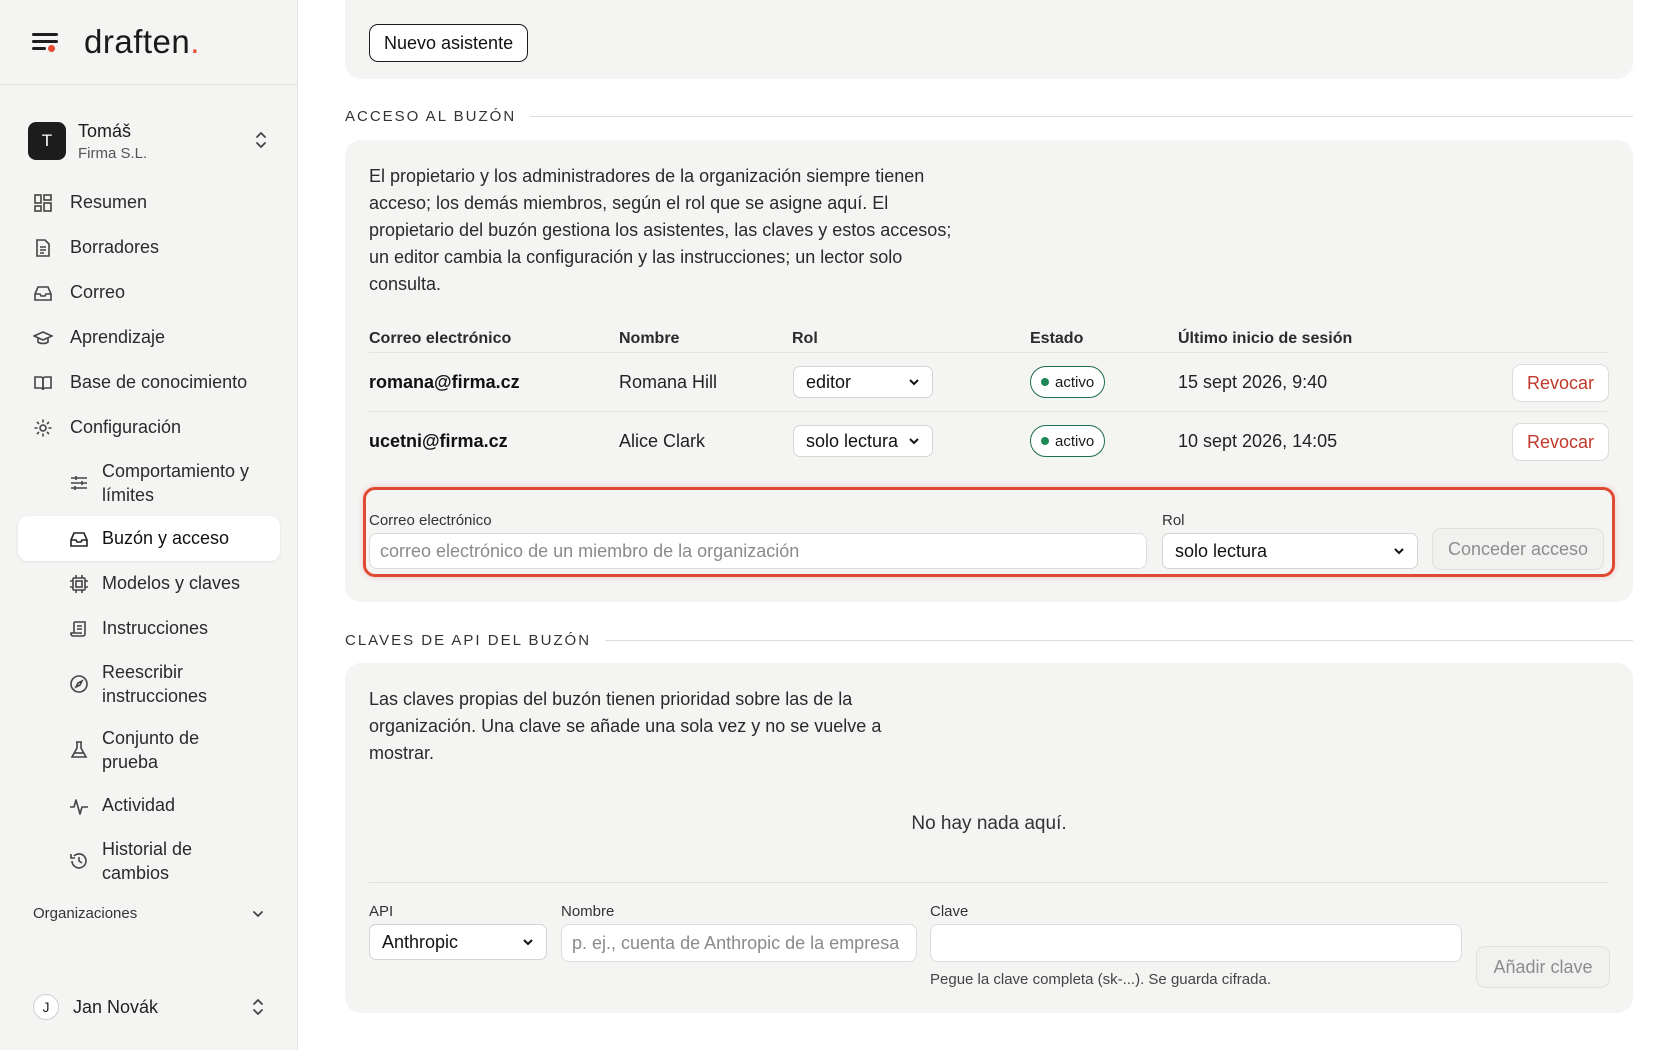  What do you see at coordinates (149, 913) in the screenshot?
I see `organizations-toggle: Organizaciones` at bounding box center [149, 913].